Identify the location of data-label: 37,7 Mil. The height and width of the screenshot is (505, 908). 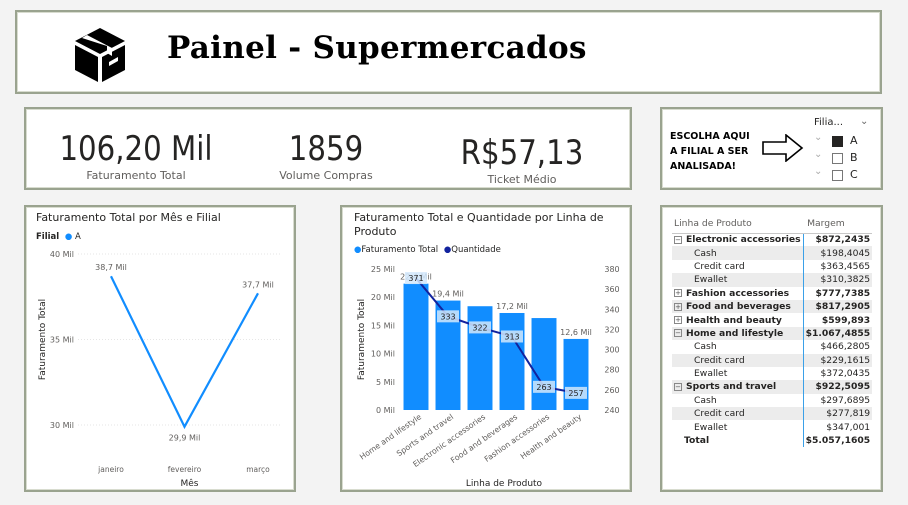
(258, 284).